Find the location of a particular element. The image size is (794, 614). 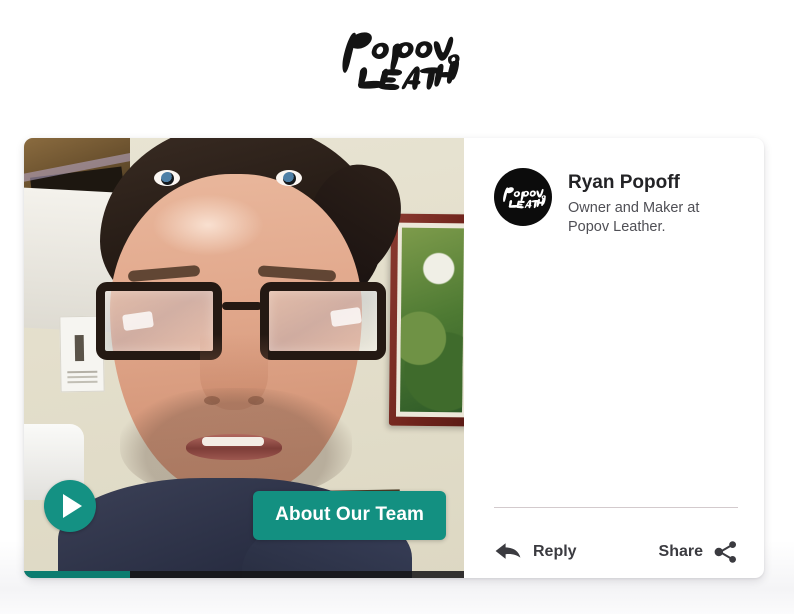

video-progress-bar is located at coordinates (244, 574).